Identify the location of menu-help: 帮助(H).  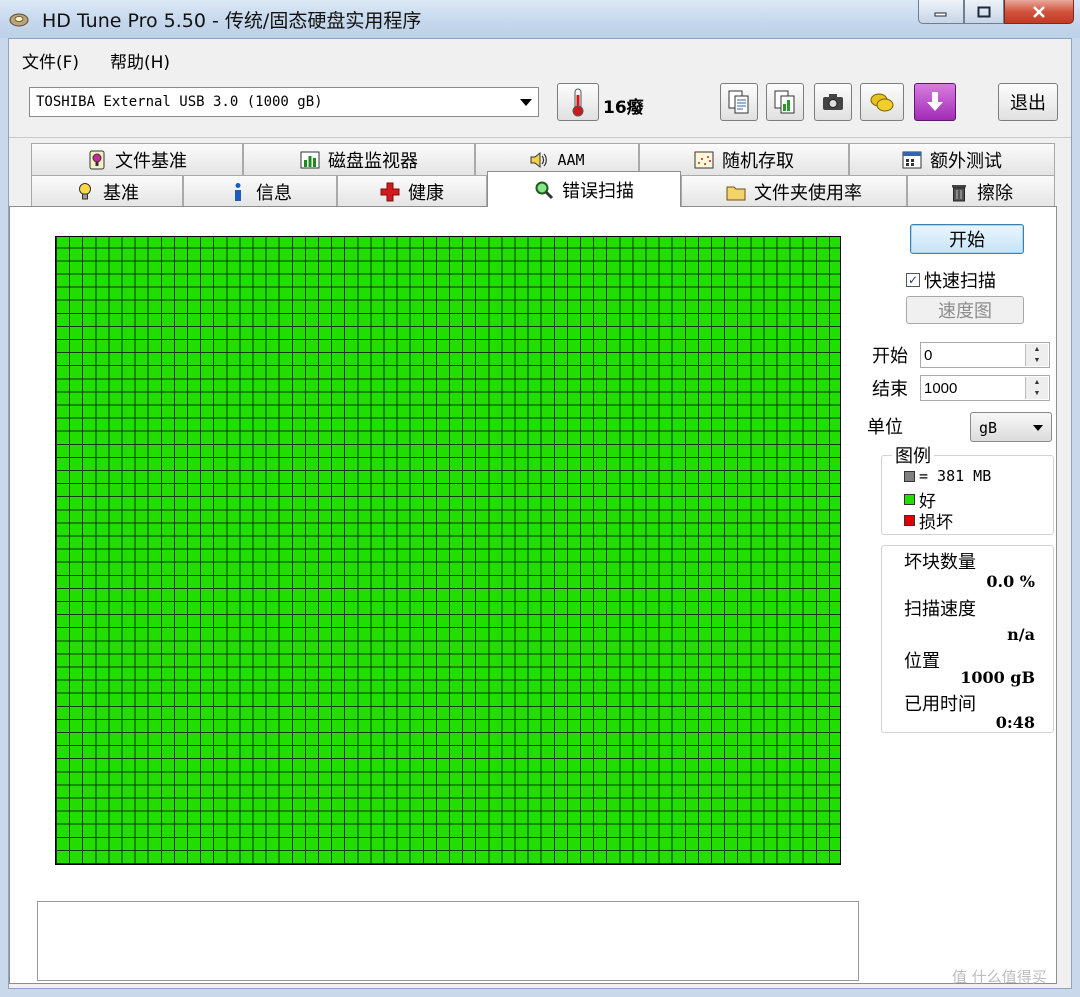
(140, 60).